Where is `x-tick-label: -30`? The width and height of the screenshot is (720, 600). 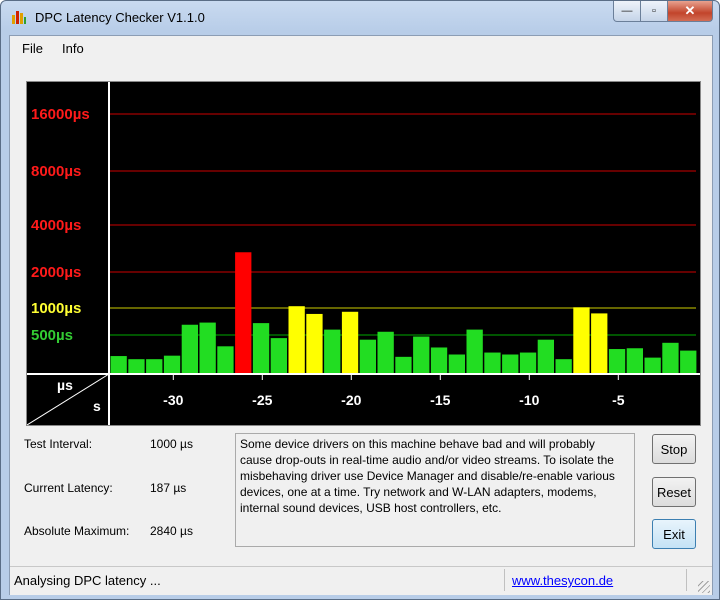
x-tick-label: -30 is located at coordinates (173, 400).